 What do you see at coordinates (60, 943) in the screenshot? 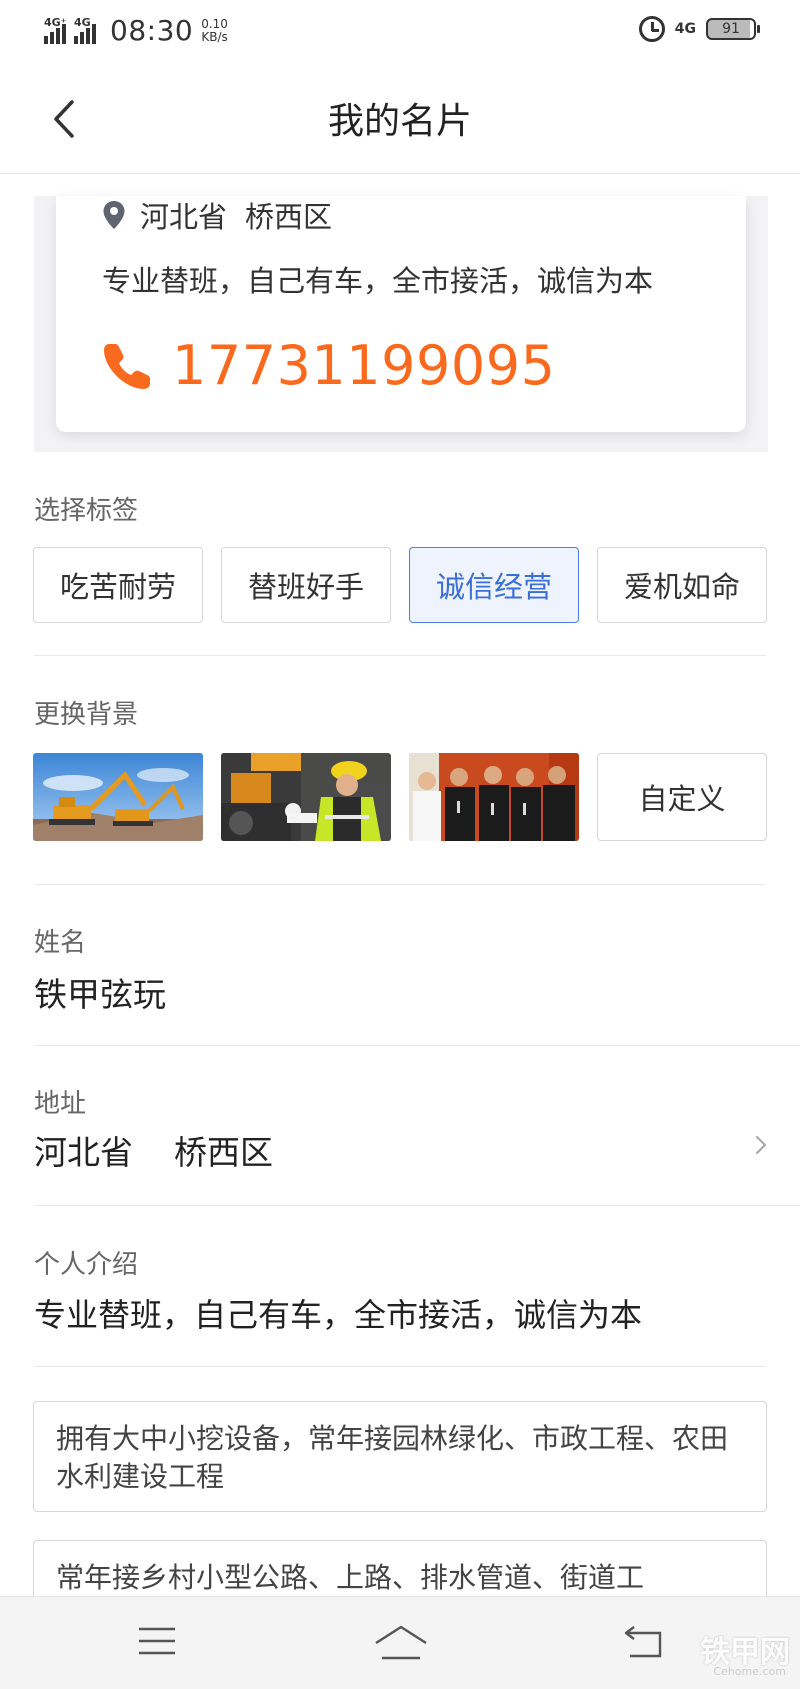
I see `name-label: 姓名` at bounding box center [60, 943].